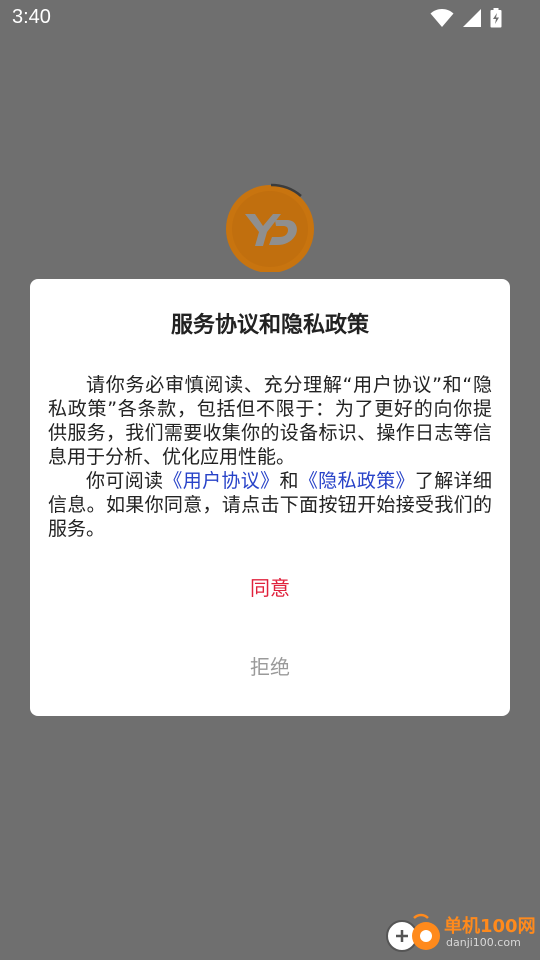 Image resolution: width=540 pixels, height=960 pixels. I want to click on yd-logo-icon, so click(270, 229).